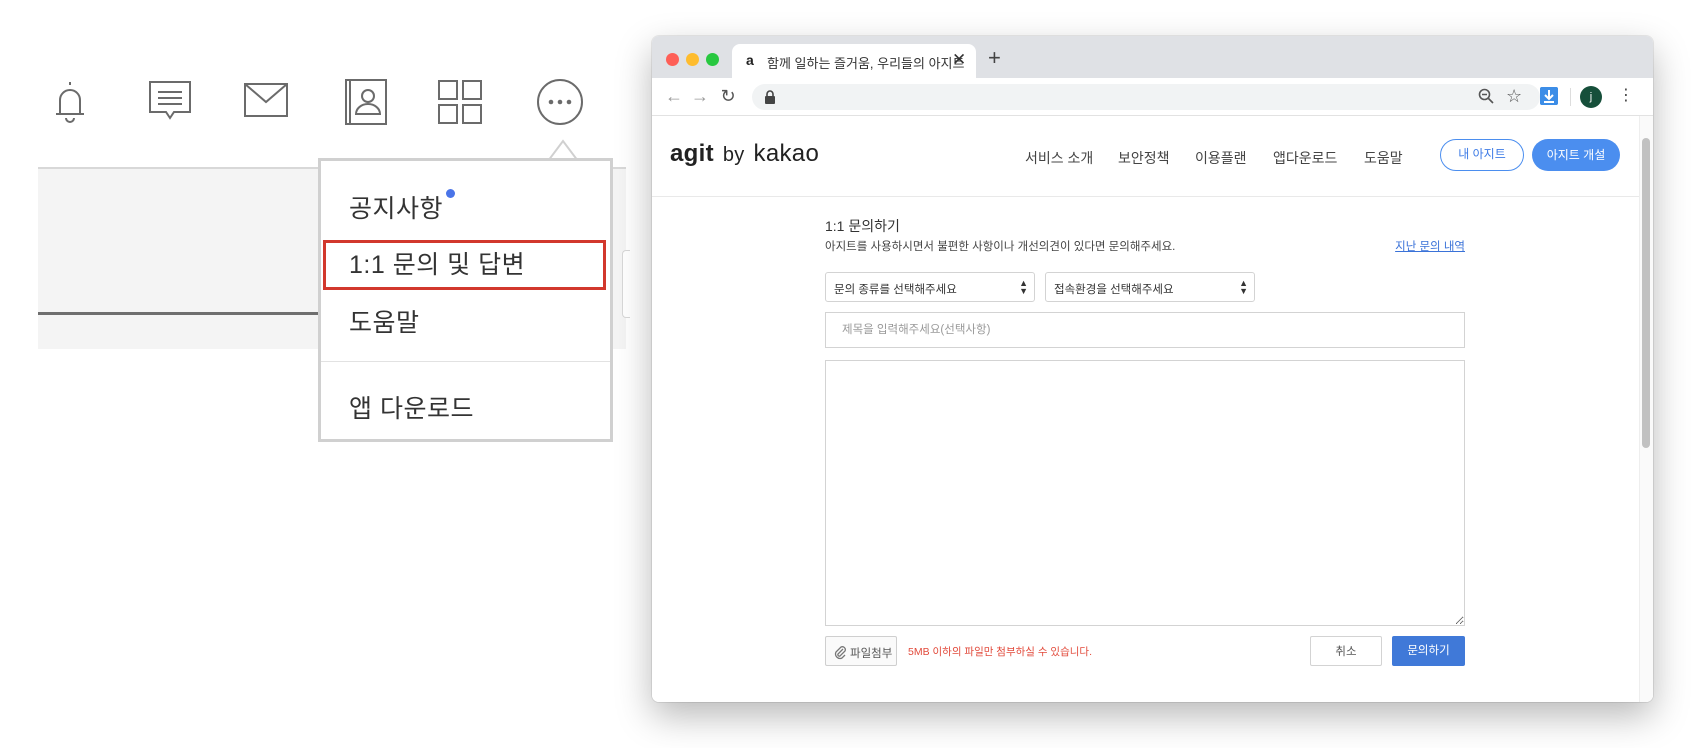 This screenshot has height=748, width=1692. What do you see at coordinates (1114, 290) in the screenshot?
I see `environment-value: 접속환경을 선택해주세요` at bounding box center [1114, 290].